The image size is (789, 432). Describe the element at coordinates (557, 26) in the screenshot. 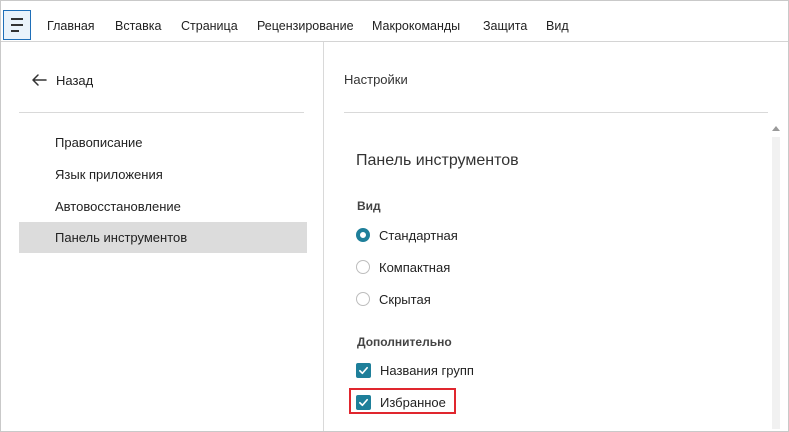

I see `menu-view: Вид` at that location.